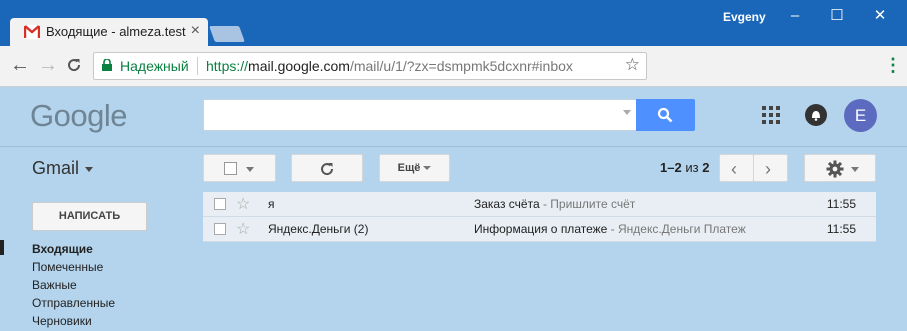 This screenshot has height=331, width=907. What do you see at coordinates (32, 32) in the screenshot?
I see `gmail-favicon` at bounding box center [32, 32].